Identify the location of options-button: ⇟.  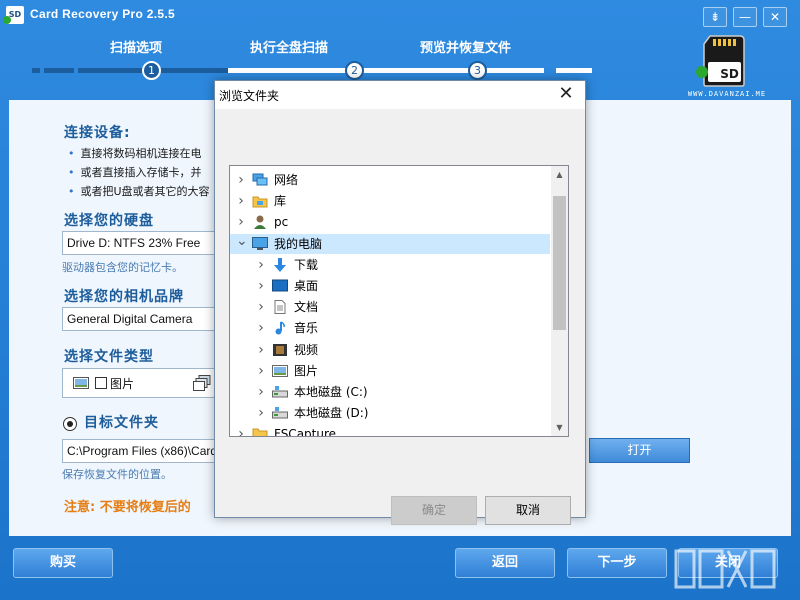
(715, 17).